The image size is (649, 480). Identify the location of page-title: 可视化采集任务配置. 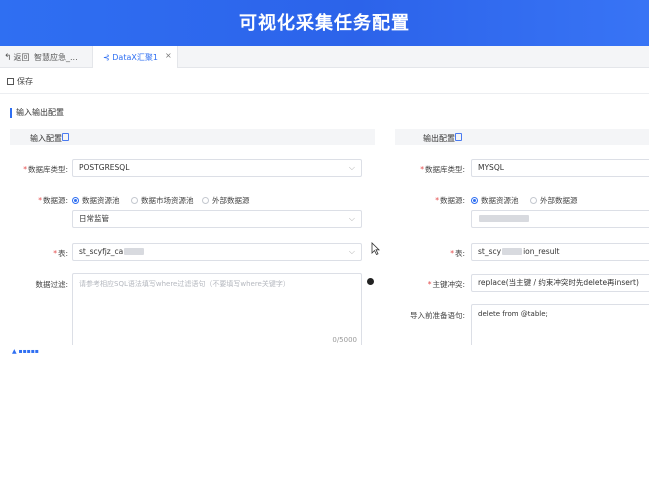
(324, 23).